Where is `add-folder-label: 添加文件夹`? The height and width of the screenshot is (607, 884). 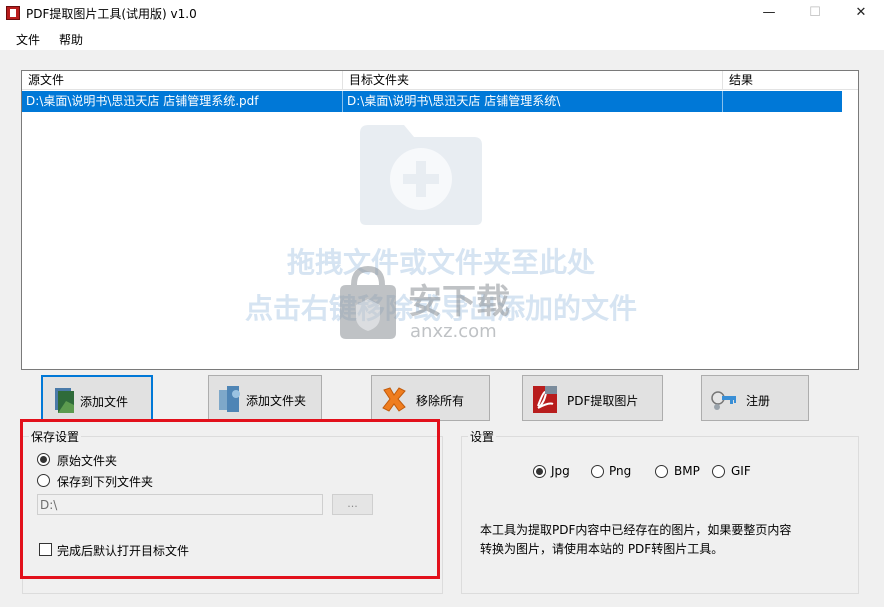 add-folder-label: 添加文件夹 is located at coordinates (276, 401).